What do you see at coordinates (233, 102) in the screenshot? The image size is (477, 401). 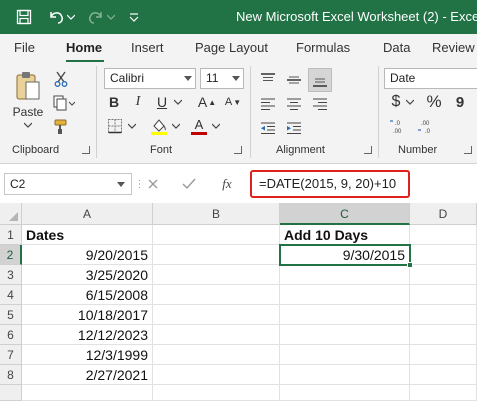 I see `decrease-font-button: A ▼` at bounding box center [233, 102].